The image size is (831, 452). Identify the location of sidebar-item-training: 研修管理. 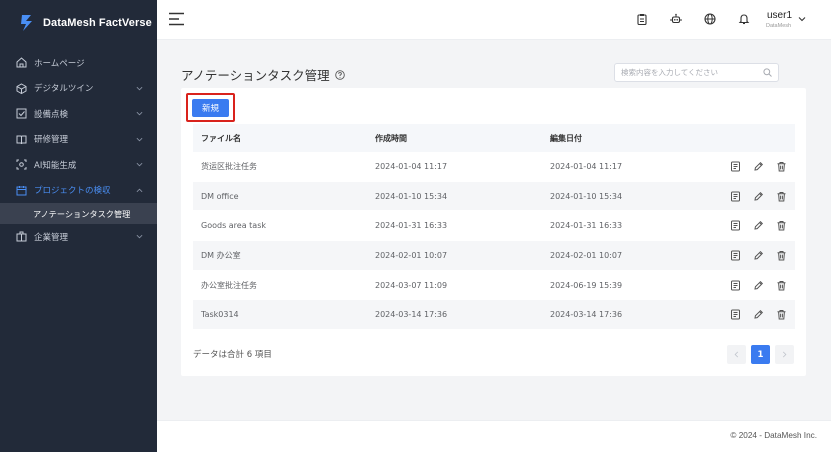
(78, 140).